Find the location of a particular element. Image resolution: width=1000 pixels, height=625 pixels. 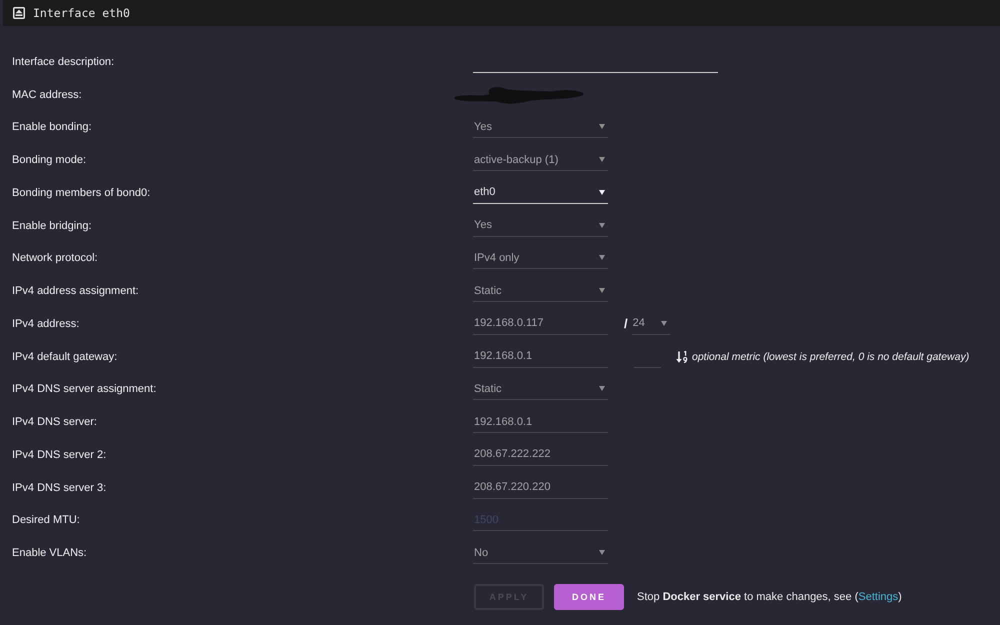

text-field: 208.67.222.222 is located at coordinates (540, 455).